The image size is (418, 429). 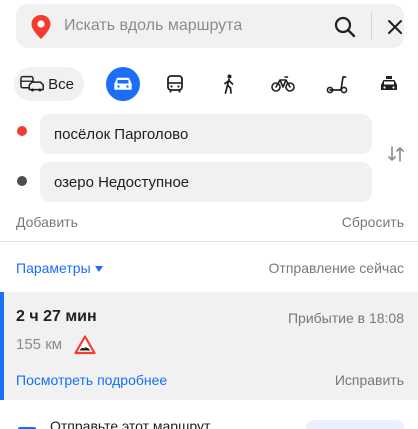 I want to click on route-params-button: Параметры, so click(x=59, y=268).